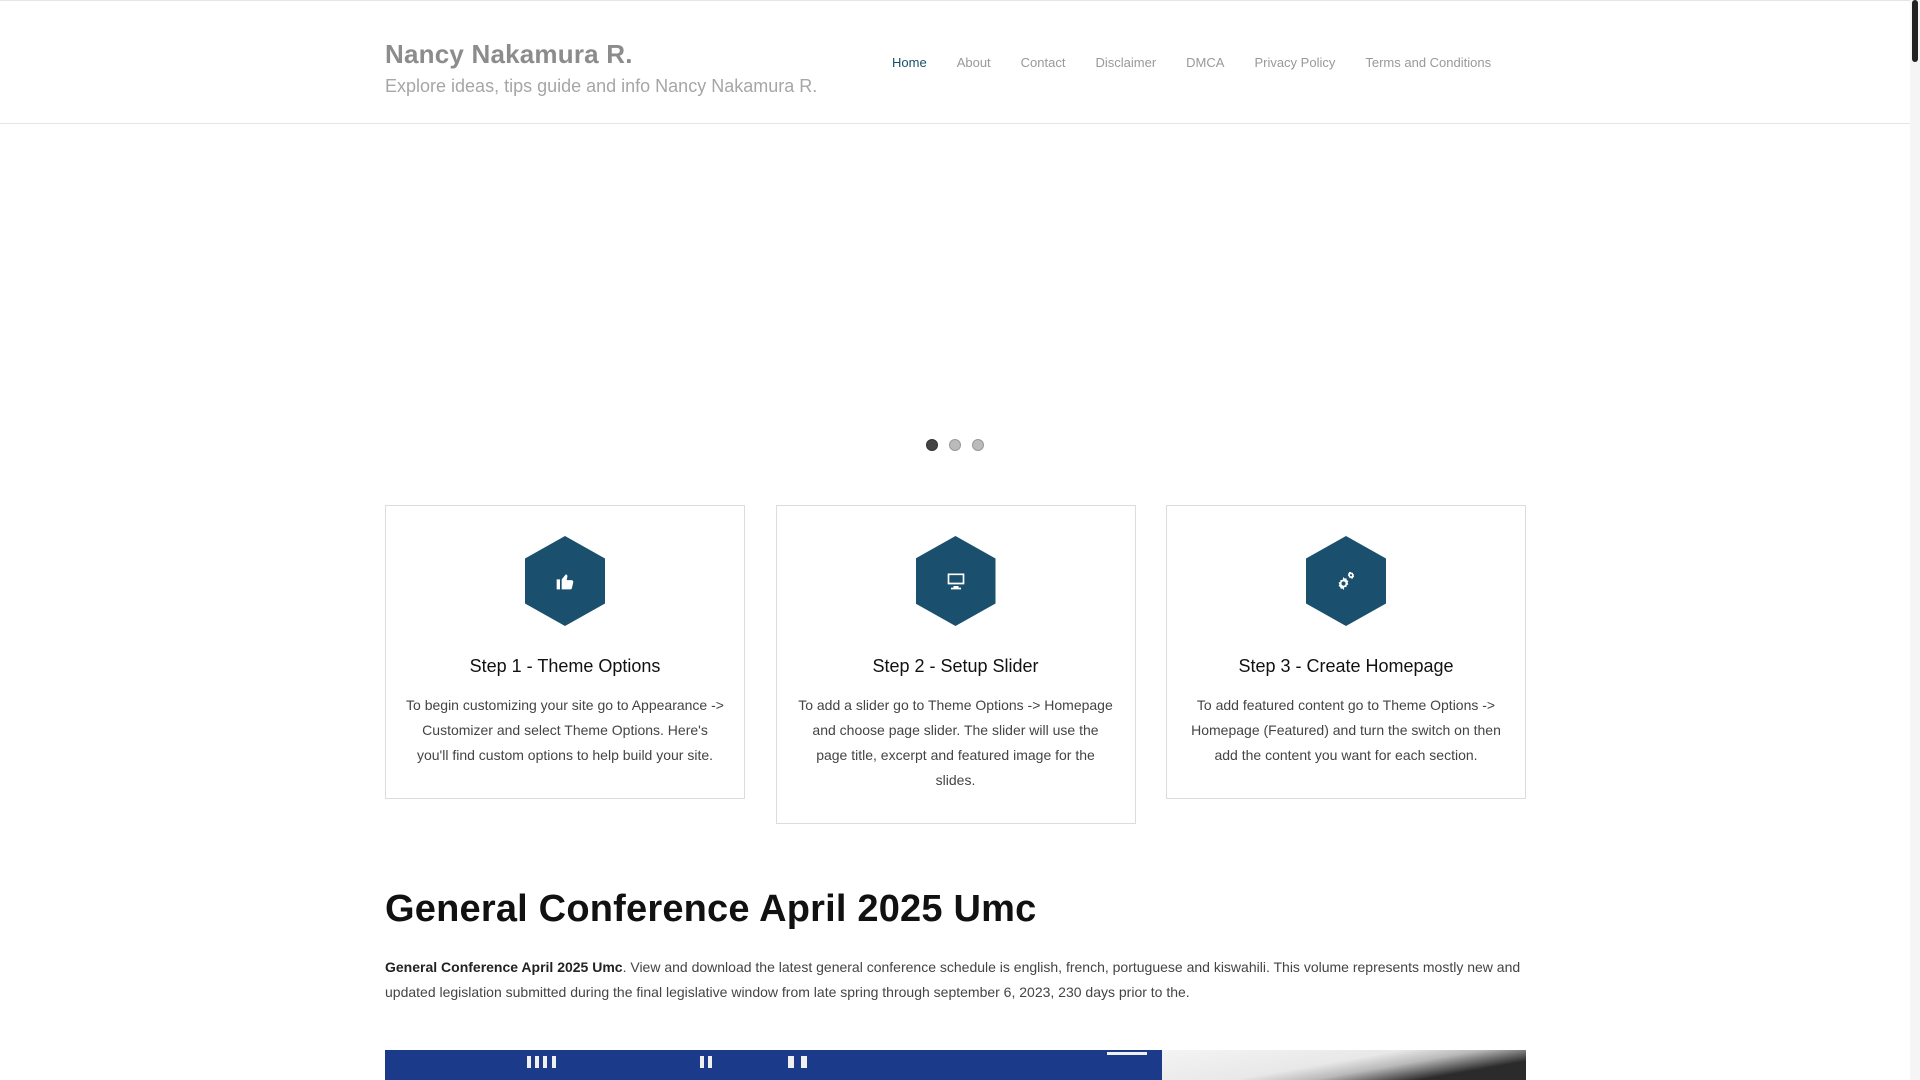 Image resolution: width=1920 pixels, height=1080 pixels. I want to click on article-lead-bold: General Conference April 2025 Umc, so click(504, 967).